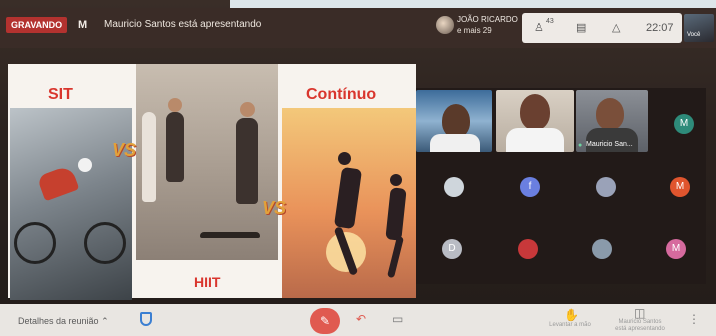 The image size is (716, 336). I want to click on speaker-avatar, so click(445, 25).